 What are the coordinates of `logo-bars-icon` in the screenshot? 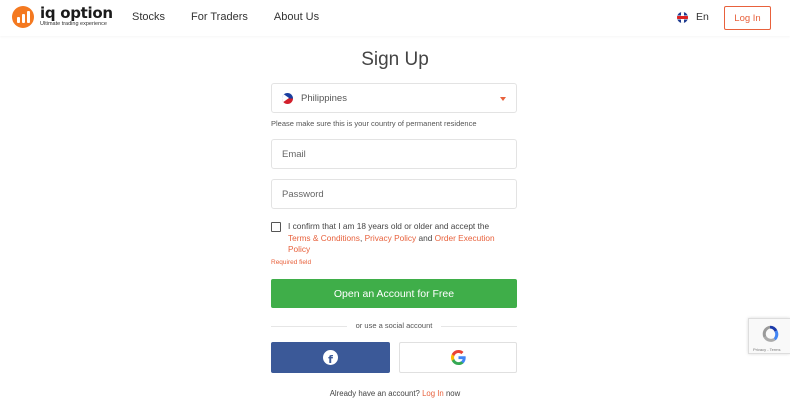 It's located at (23, 17).